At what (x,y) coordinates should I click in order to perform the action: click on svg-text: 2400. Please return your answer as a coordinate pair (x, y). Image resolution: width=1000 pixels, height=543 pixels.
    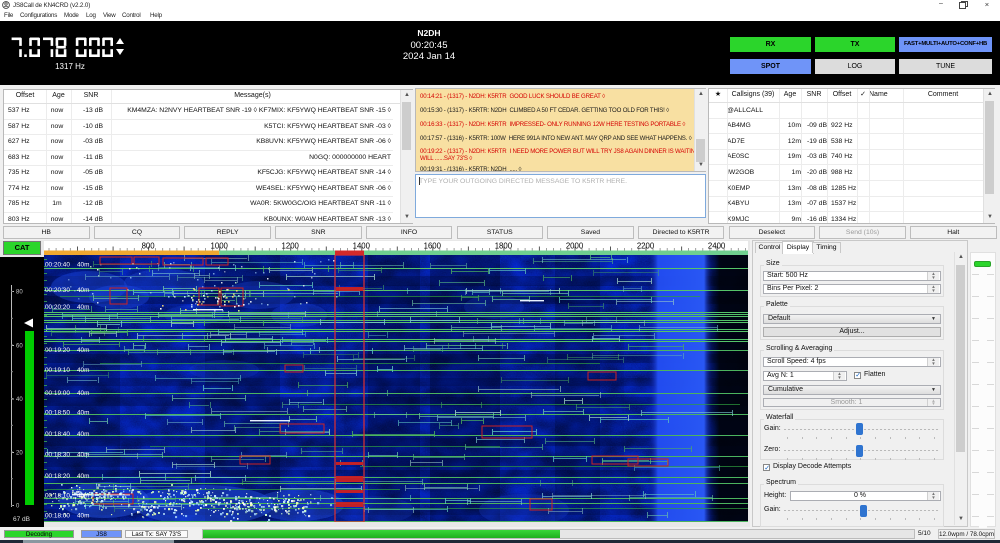
    Looking at the image, I should click on (717, 246).